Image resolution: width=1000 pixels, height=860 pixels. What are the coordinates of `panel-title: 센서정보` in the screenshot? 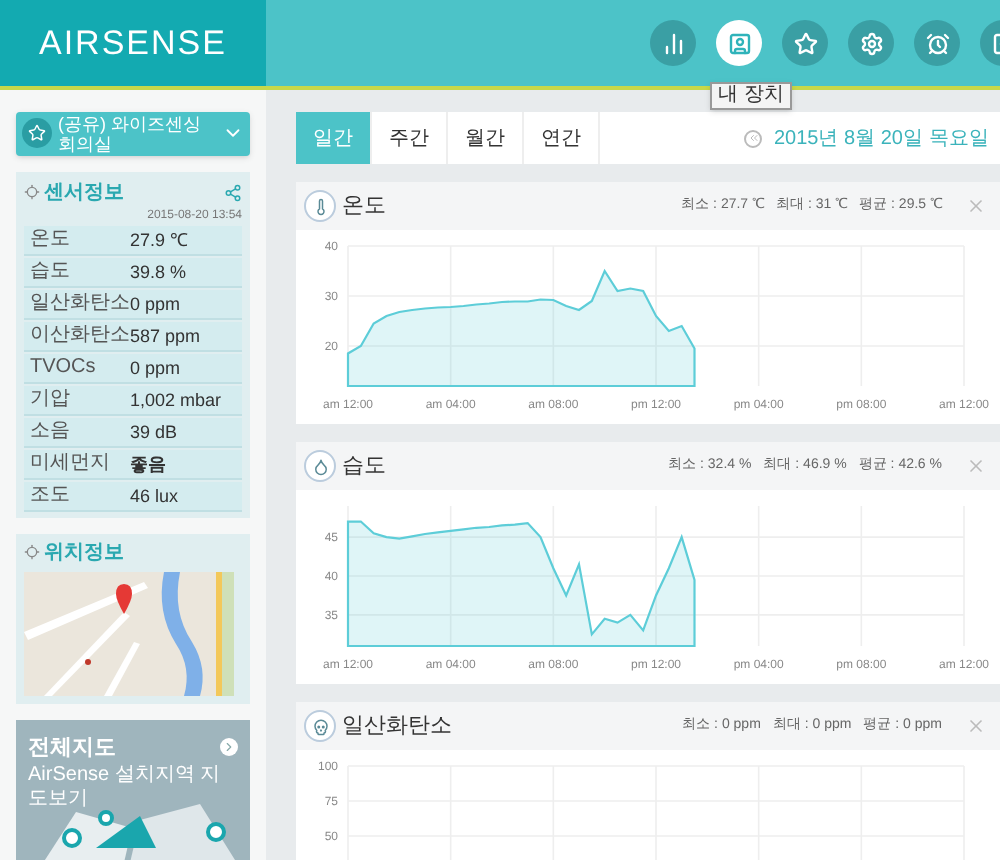 It's located at (84, 193).